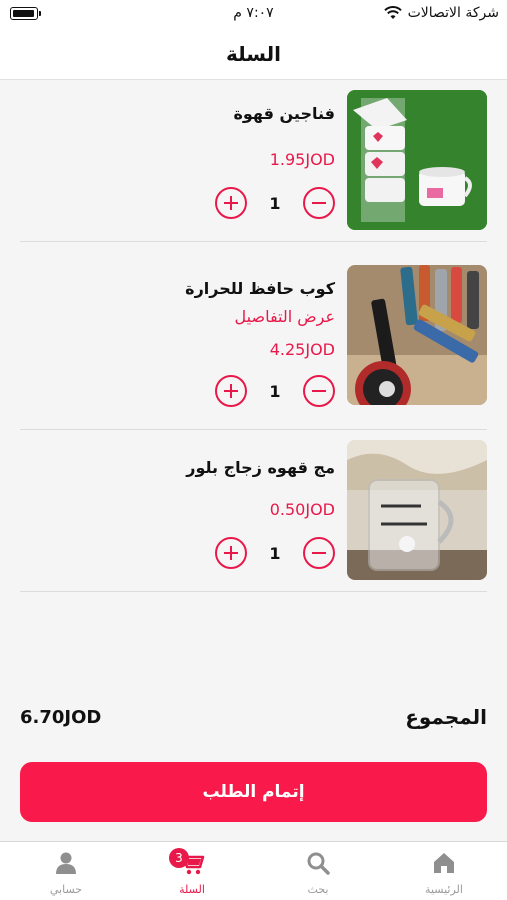  I want to click on page-header: السلة, so click(253, 54).